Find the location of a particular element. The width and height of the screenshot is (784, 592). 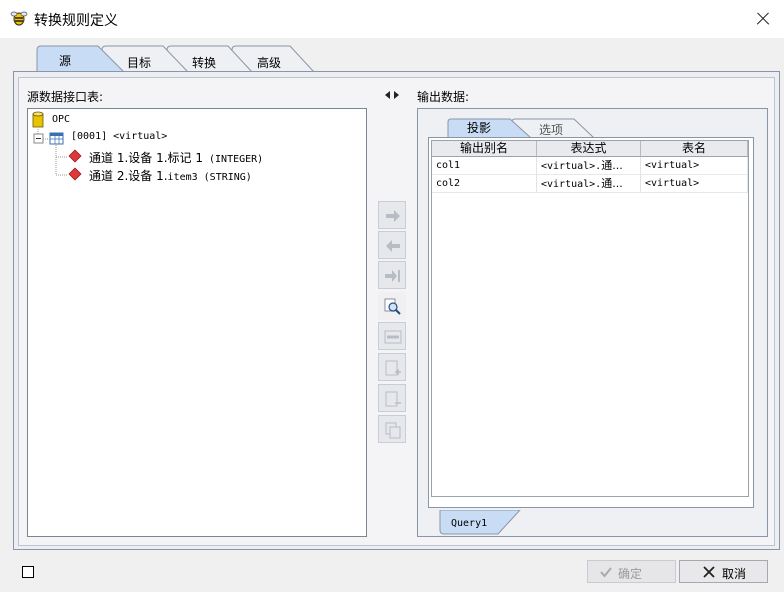

tree-item: 通道 2.设备 1.item3 (STRING) is located at coordinates (170, 175).